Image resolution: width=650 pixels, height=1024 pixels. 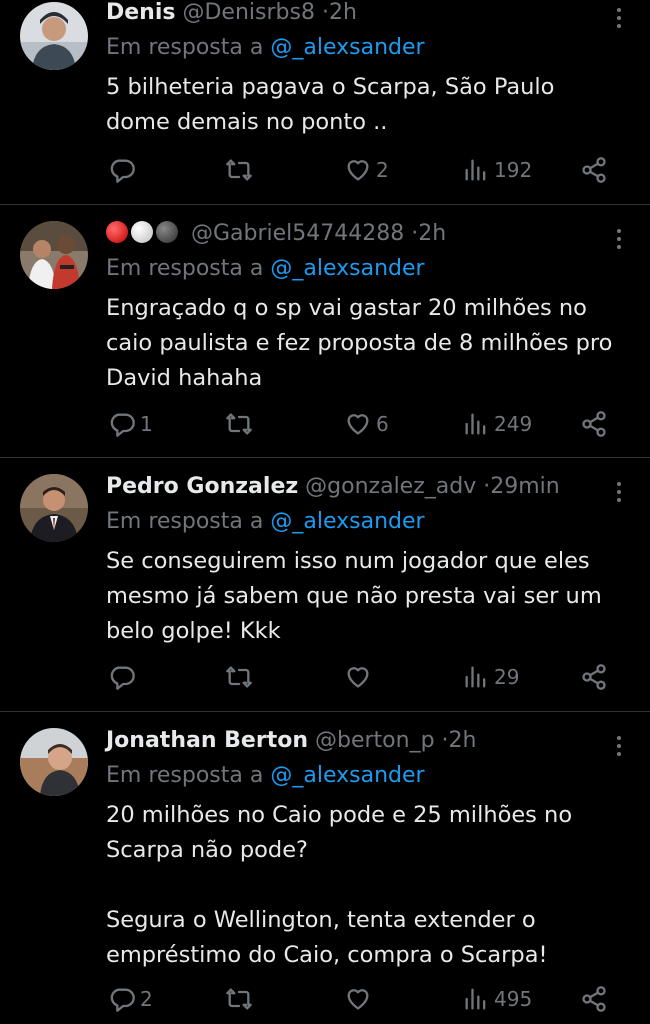 I want to click on reply-count: 2, so click(x=146, y=999).